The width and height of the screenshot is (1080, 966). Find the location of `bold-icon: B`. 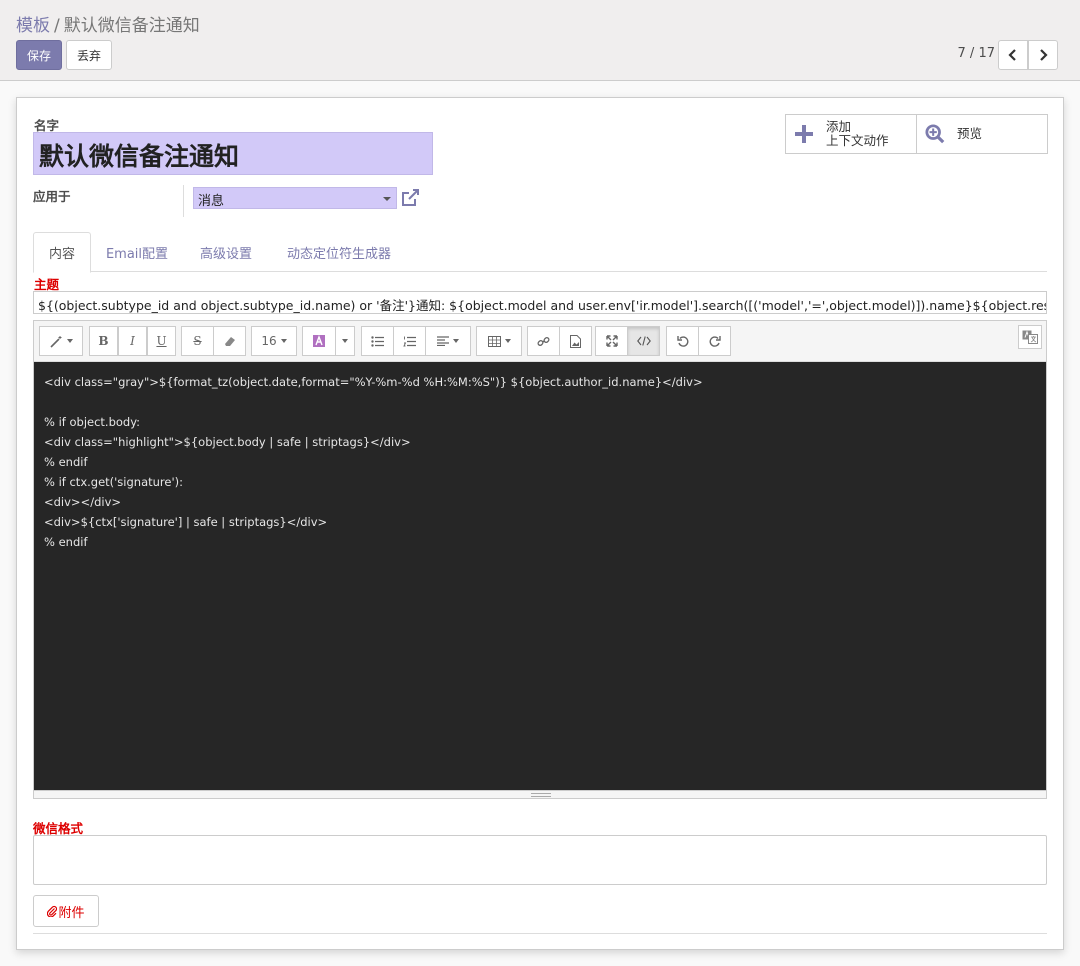

bold-icon: B is located at coordinates (103, 341).